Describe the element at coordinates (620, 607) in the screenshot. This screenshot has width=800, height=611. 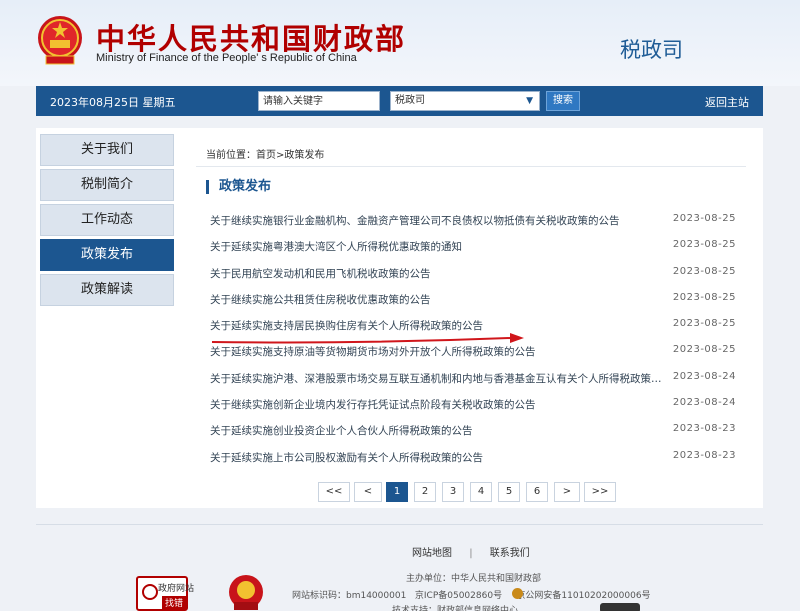
I see `footer-dark-badge` at that location.